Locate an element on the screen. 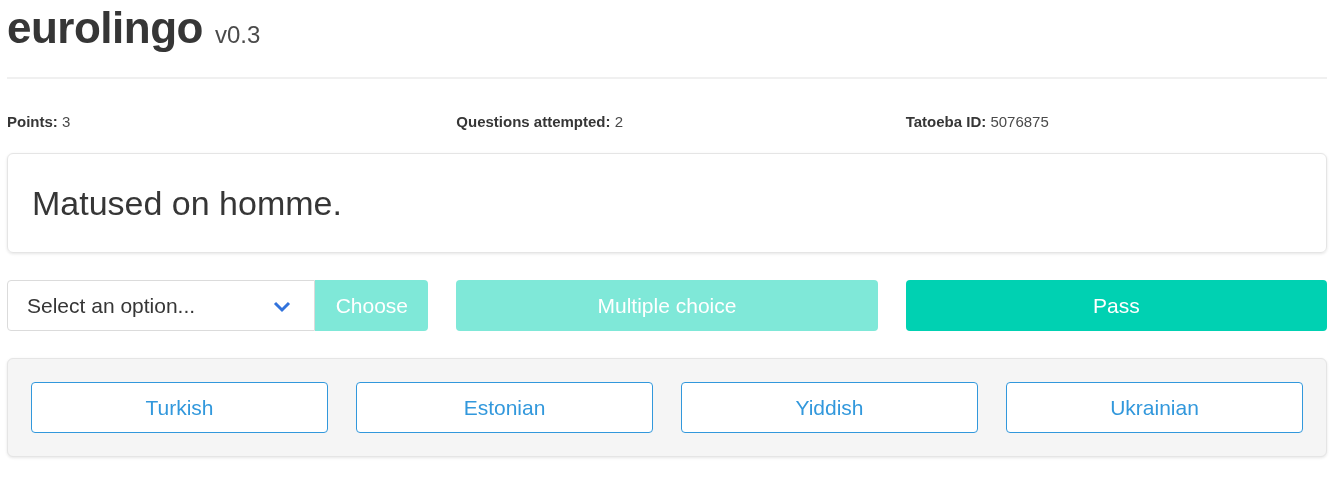 This screenshot has height=490, width=1330. stat-text: Tatoeba ID: 5076875 is located at coordinates (977, 121).